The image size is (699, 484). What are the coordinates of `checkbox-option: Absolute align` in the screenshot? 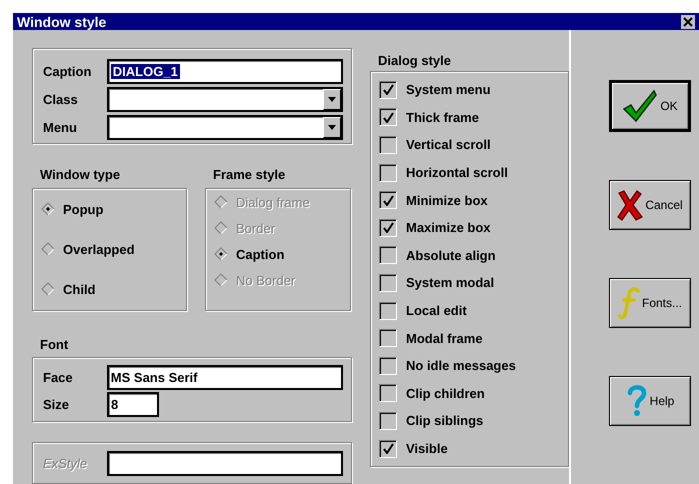 It's located at (473, 256).